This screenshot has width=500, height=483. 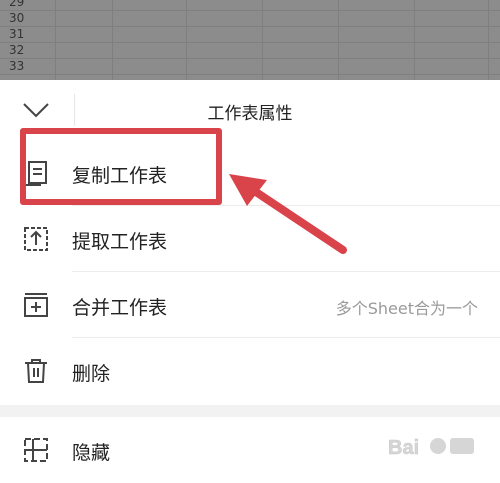 I want to click on row-number: 31, so click(x=17, y=34).